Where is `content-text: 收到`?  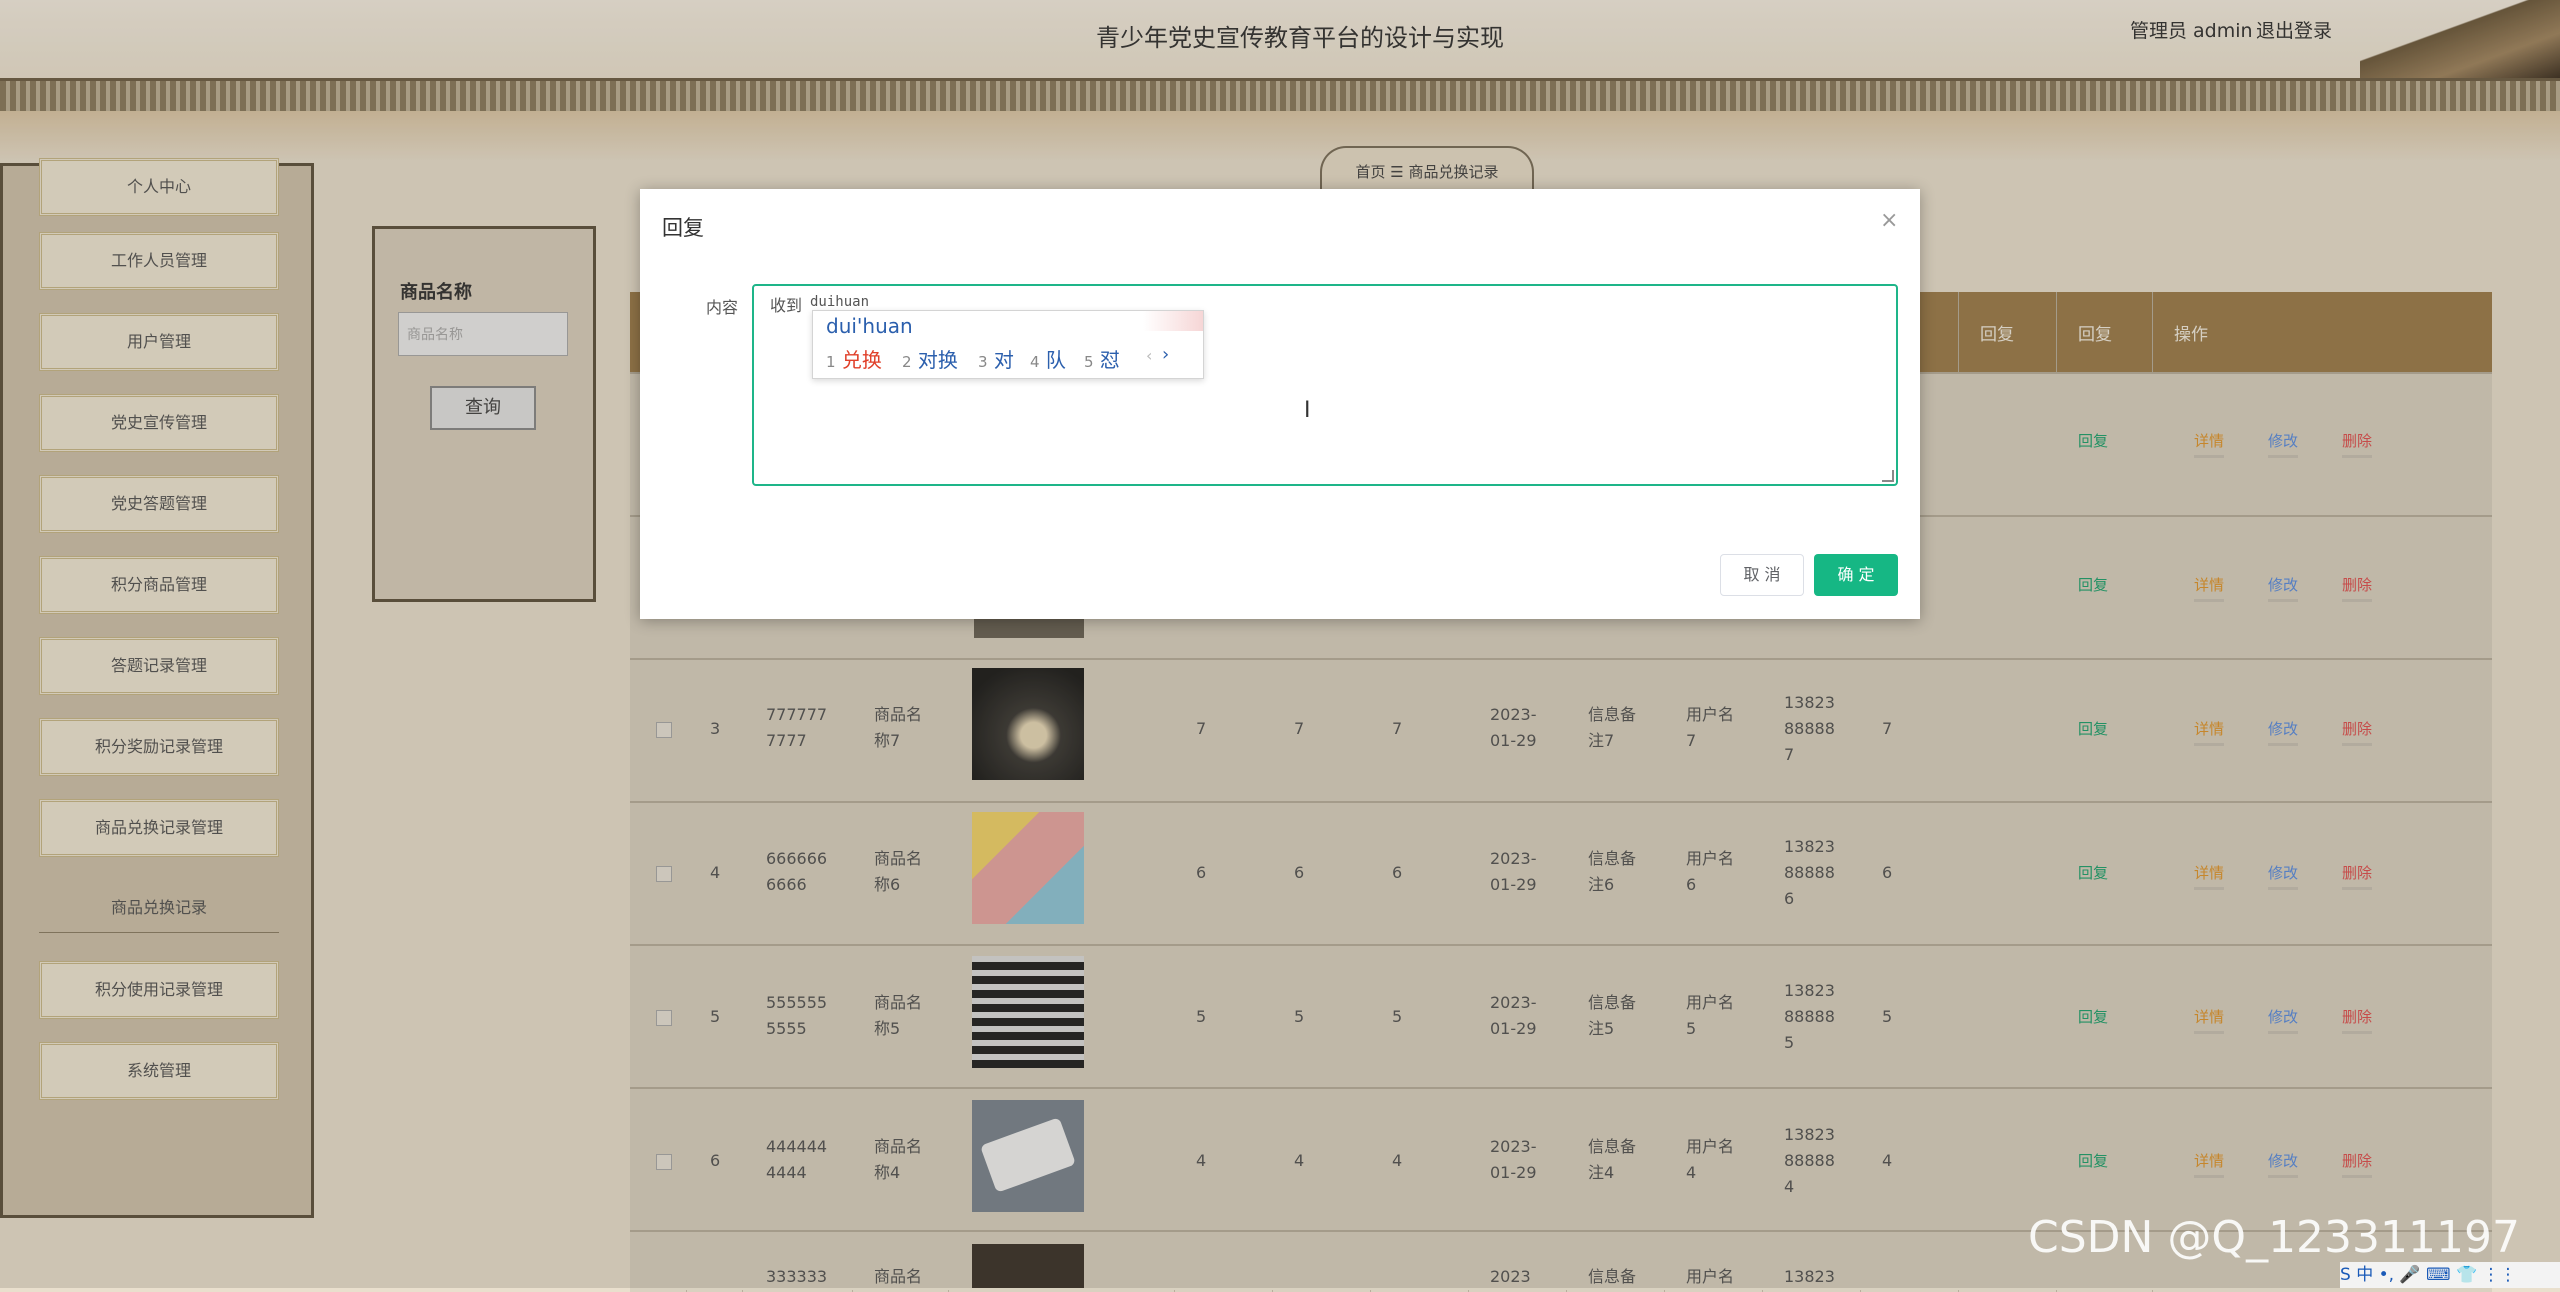 content-text: 收到 is located at coordinates (786, 305).